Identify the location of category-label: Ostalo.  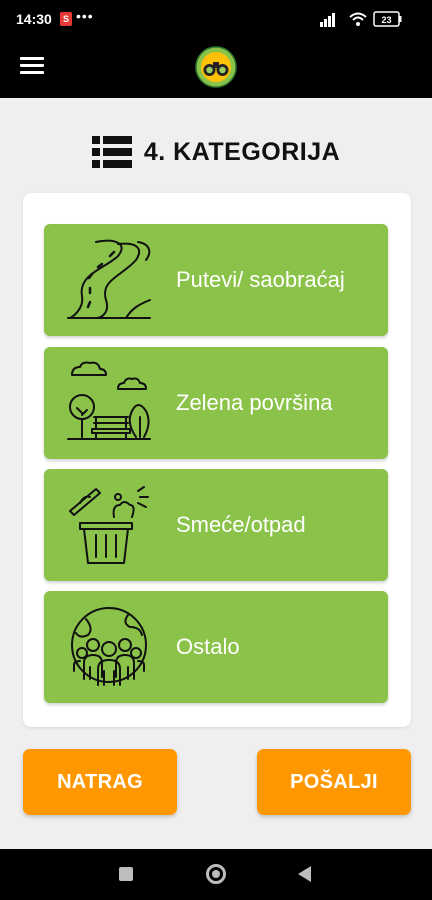
(208, 646).